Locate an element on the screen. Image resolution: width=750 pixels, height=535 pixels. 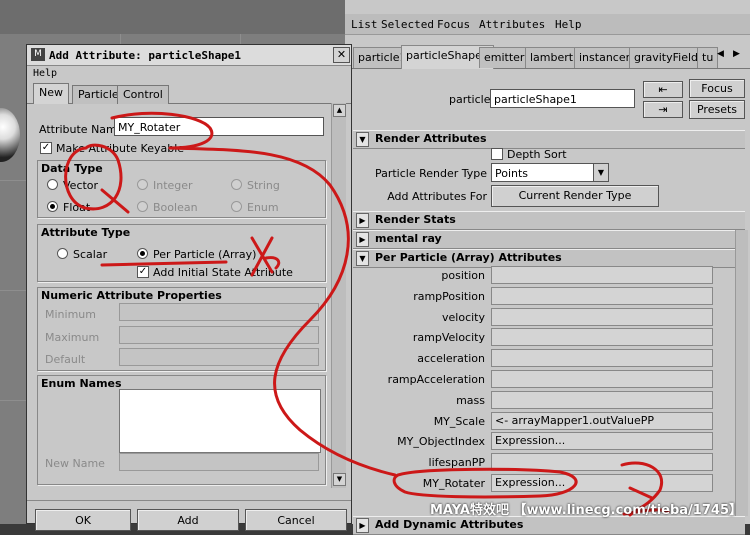
watermark: MAYA特效吧 【www.linecg.com/tieba/1745】 is located at coordinates (585, 510).